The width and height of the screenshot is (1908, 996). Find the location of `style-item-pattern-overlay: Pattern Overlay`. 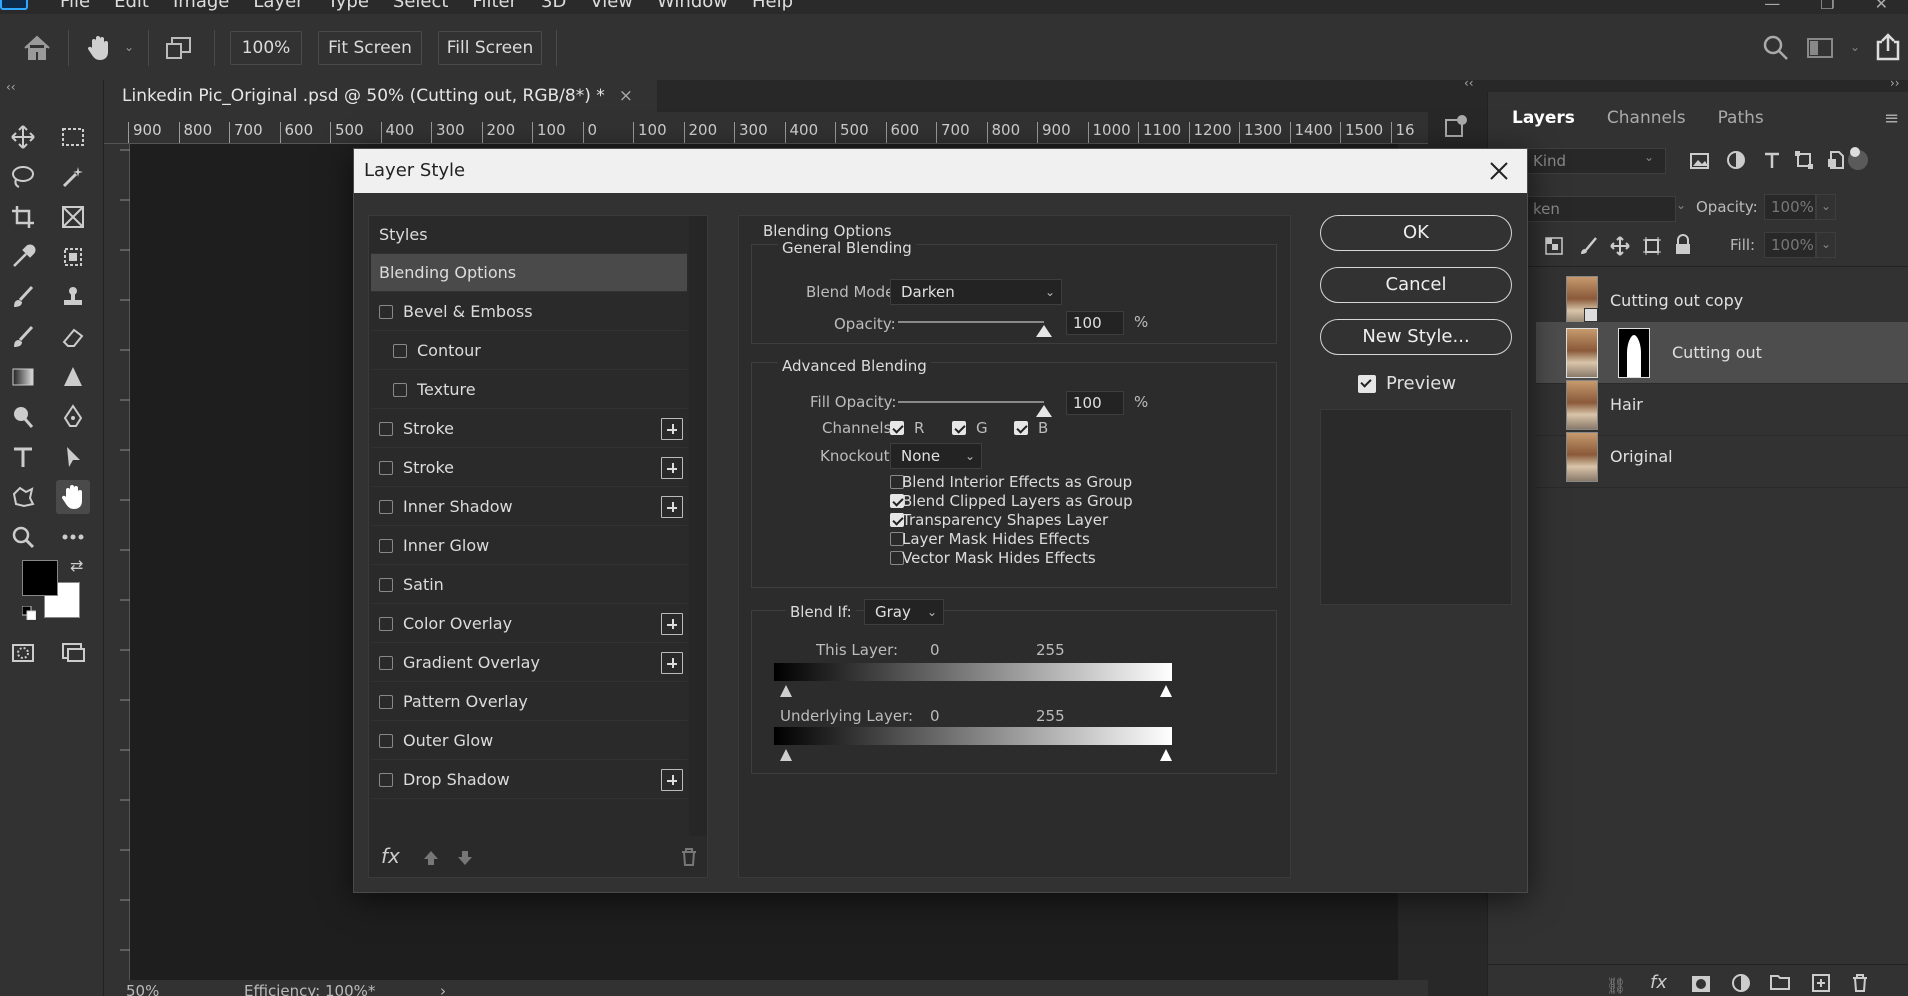

style-item-pattern-overlay: Pattern Overlay is located at coordinates (529, 702).